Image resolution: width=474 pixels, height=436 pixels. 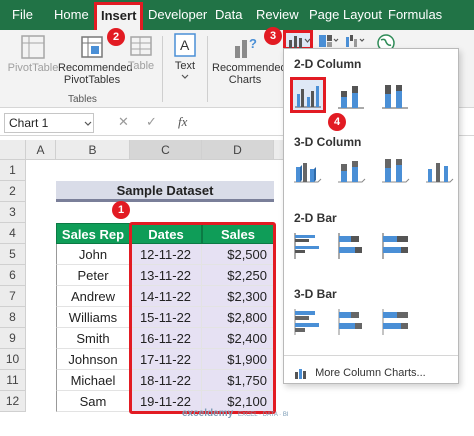 What do you see at coordinates (298, 40) in the screenshot?
I see `insert-column-chart-button` at bounding box center [298, 40].